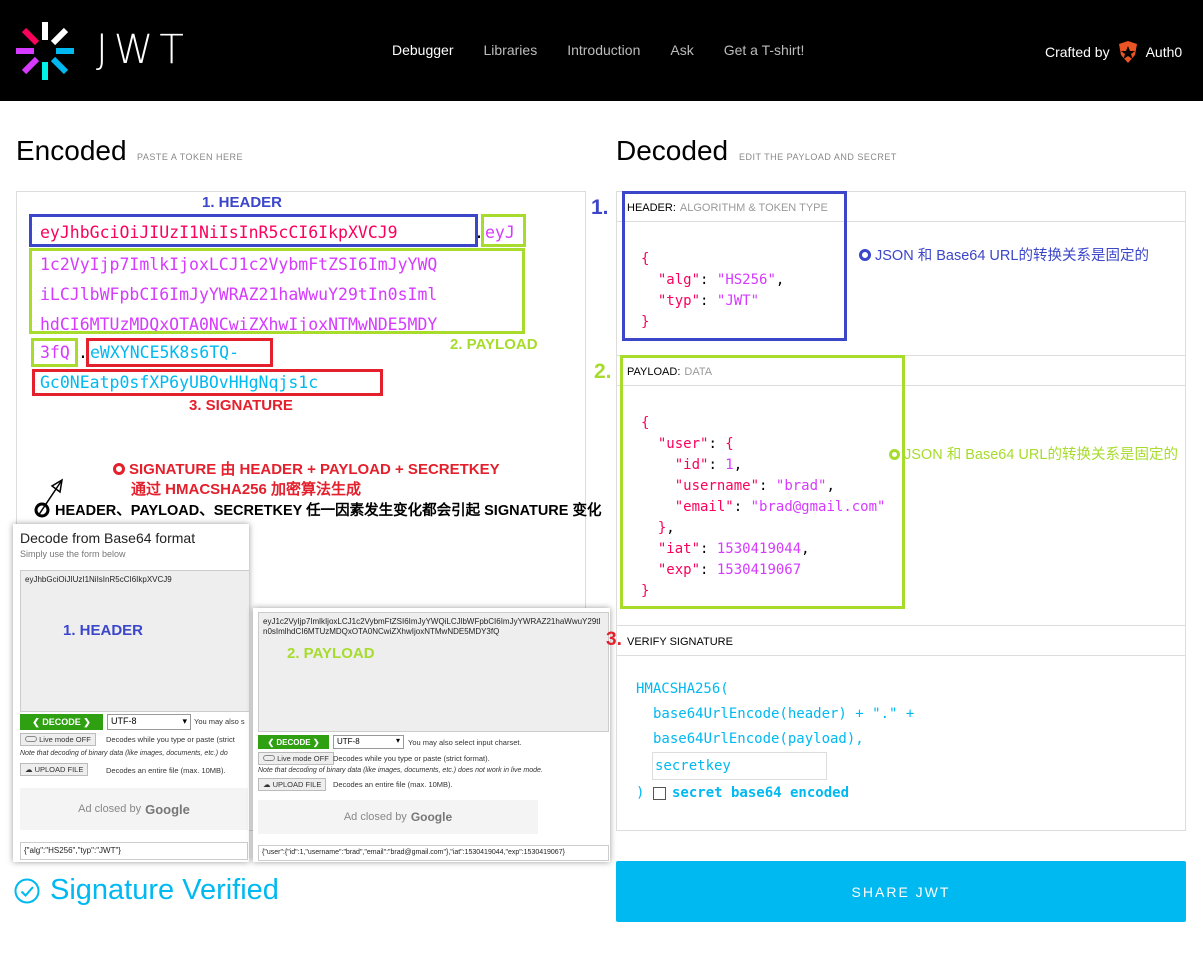  What do you see at coordinates (170, 739) in the screenshot?
I see `b64-live-desc: Decodes while you type or paste (strict` at bounding box center [170, 739].